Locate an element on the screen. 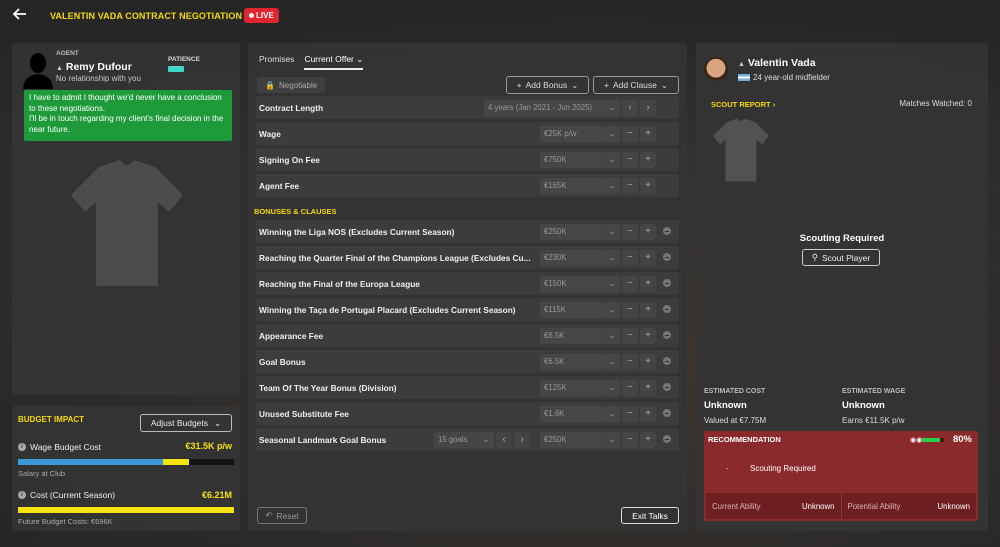 The image size is (1000, 547). goals-select: 15 goals is located at coordinates (456, 439).